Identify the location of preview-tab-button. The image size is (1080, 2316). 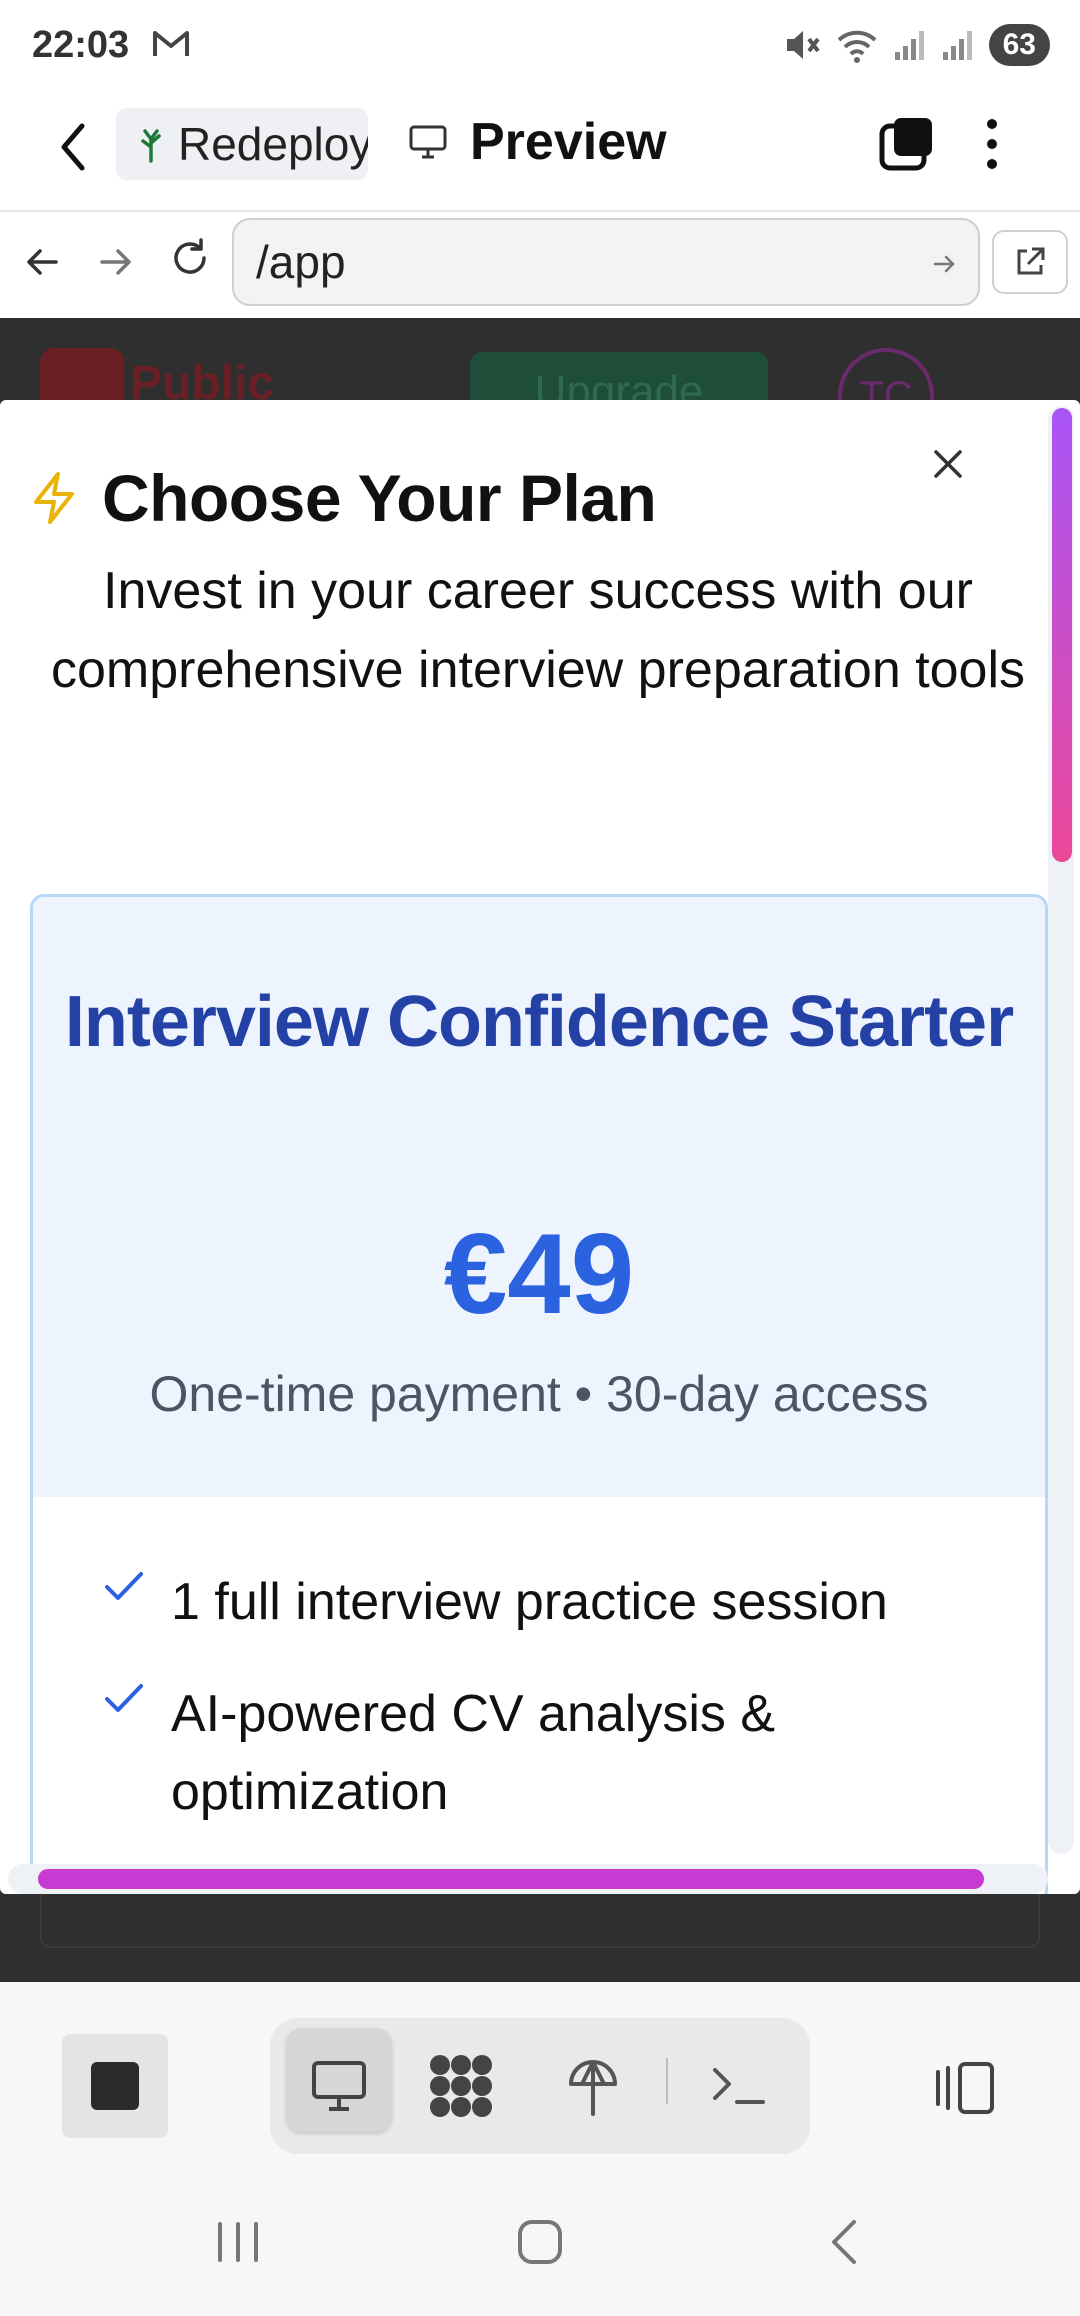
(339, 2086).